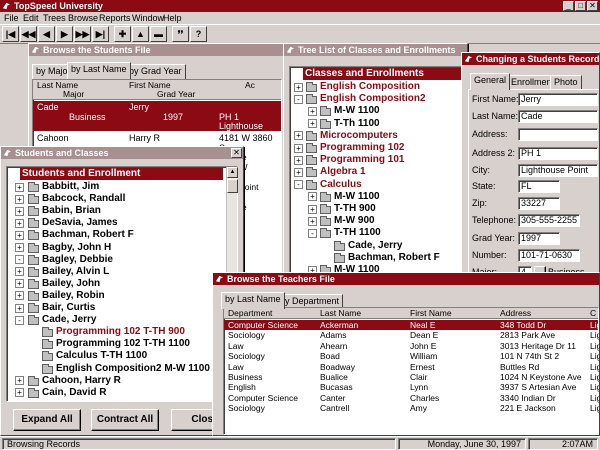 The width and height of the screenshot is (600, 450). What do you see at coordinates (539, 238) in the screenshot?
I see `grad-year-field: 1997` at bounding box center [539, 238].